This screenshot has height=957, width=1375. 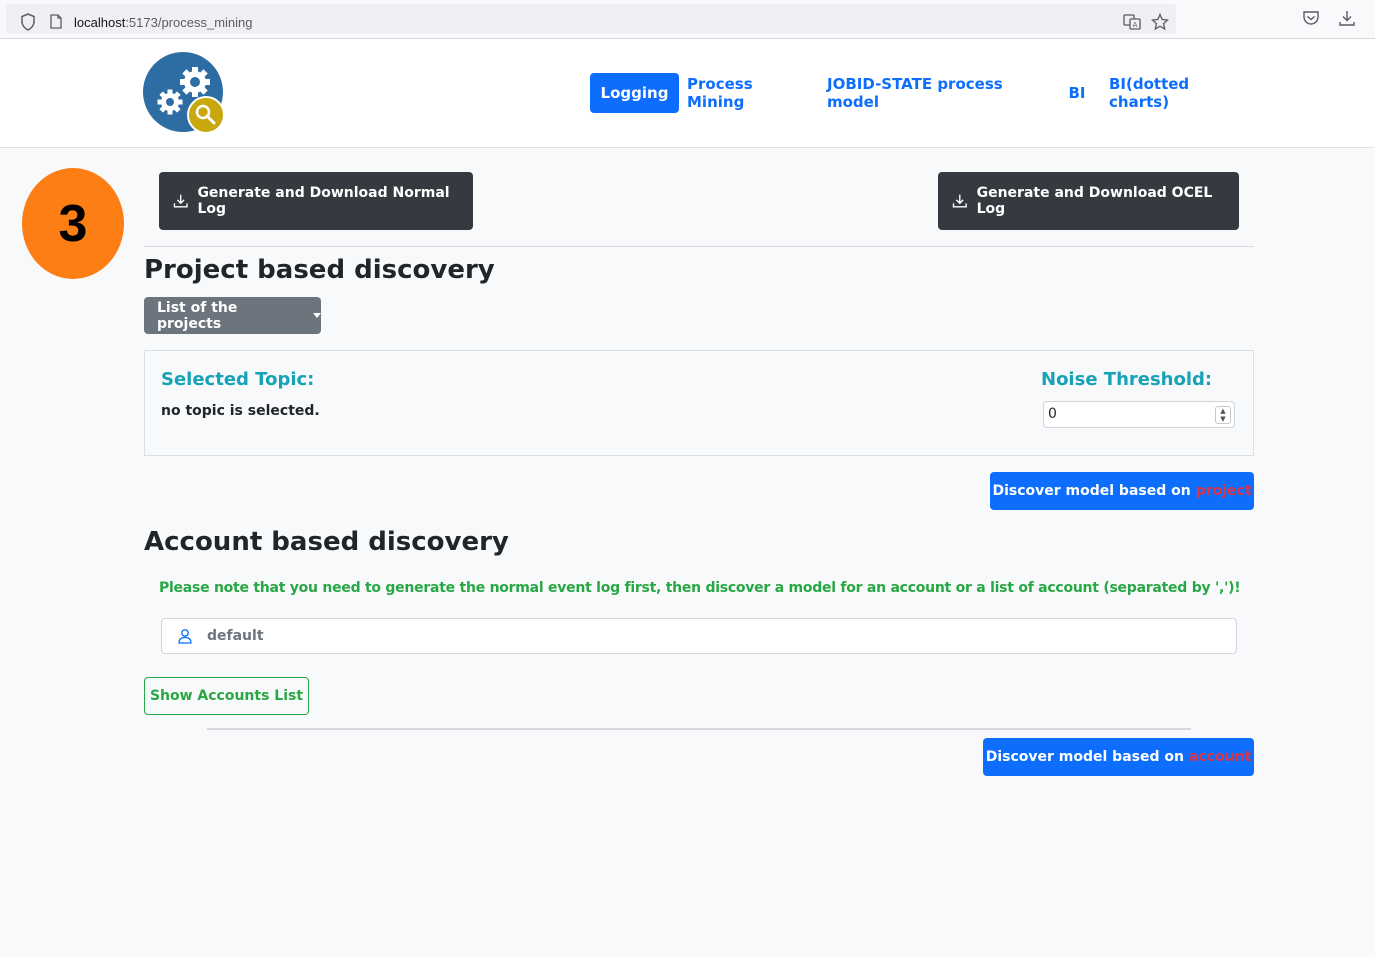 What do you see at coordinates (317, 315) in the screenshot?
I see `caret-down-icon` at bounding box center [317, 315].